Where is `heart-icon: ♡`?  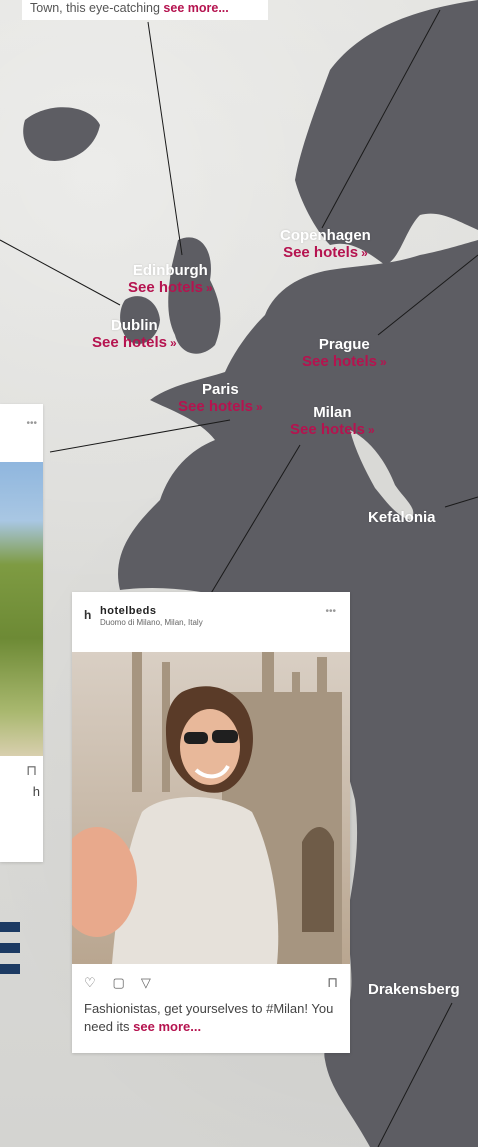
heart-icon: ♡ is located at coordinates (91, 982).